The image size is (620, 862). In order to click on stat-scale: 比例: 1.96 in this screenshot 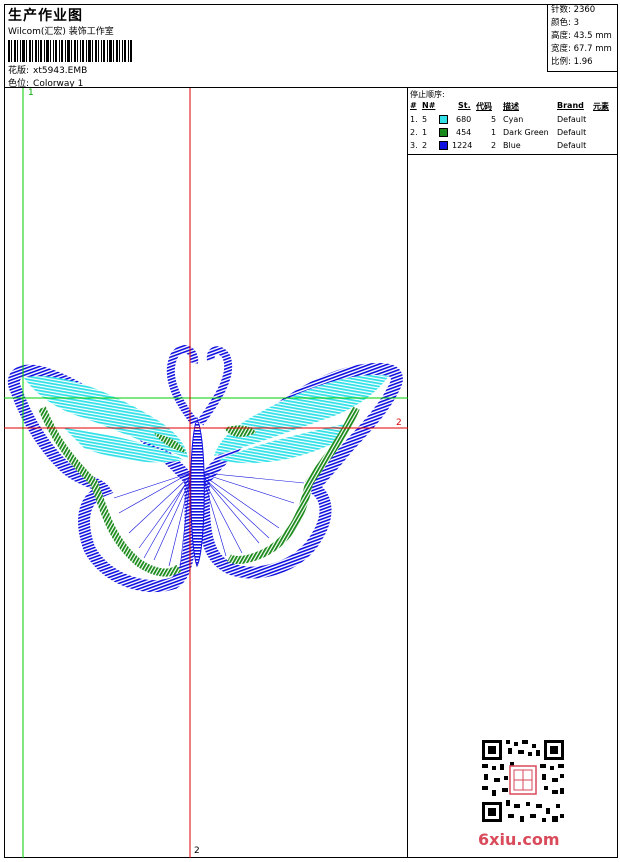, I will do `click(572, 62)`.